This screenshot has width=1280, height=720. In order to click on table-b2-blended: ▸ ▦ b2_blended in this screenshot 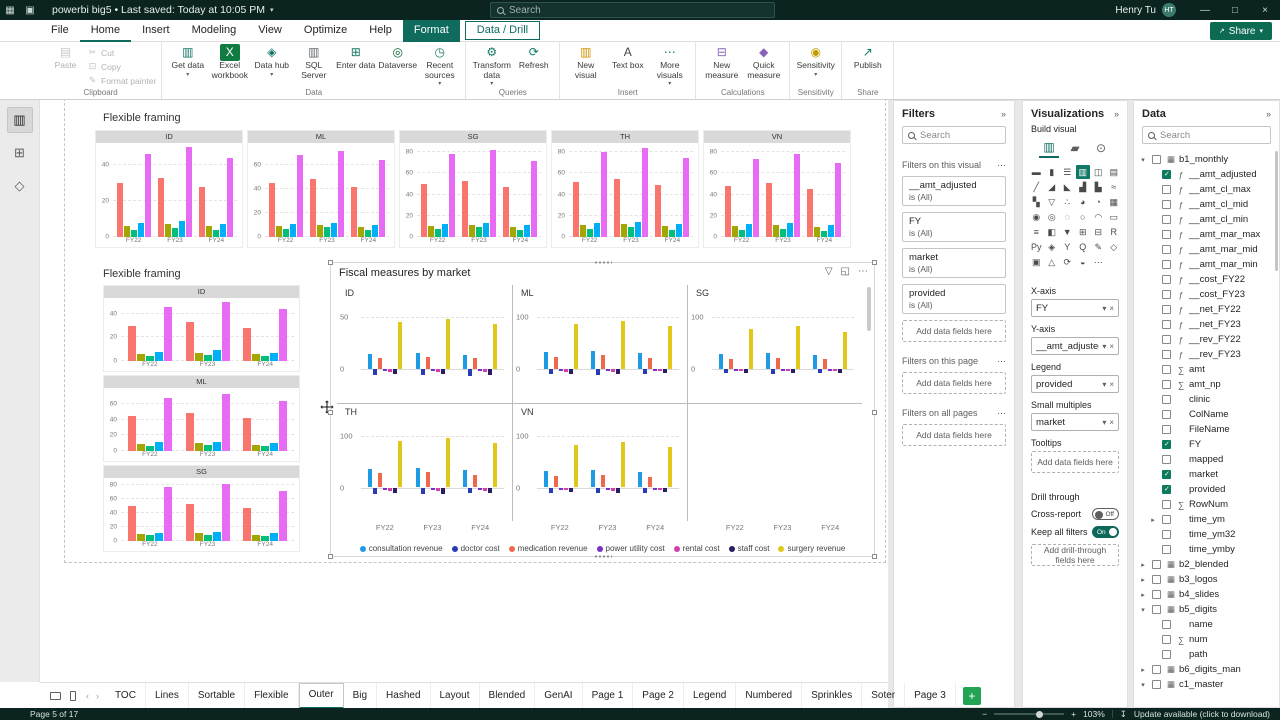, I will do `click(1207, 564)`.